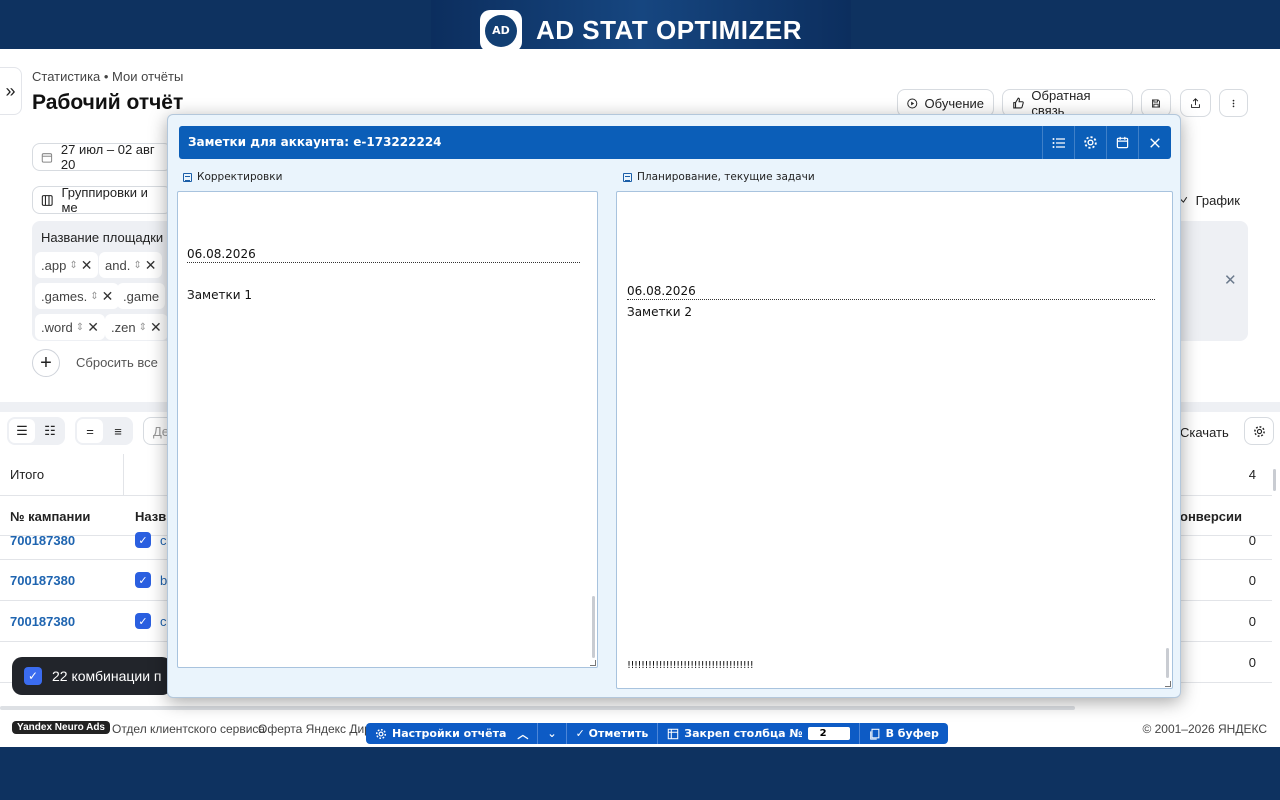  I want to click on list-view-icon: ☰, so click(22, 431).